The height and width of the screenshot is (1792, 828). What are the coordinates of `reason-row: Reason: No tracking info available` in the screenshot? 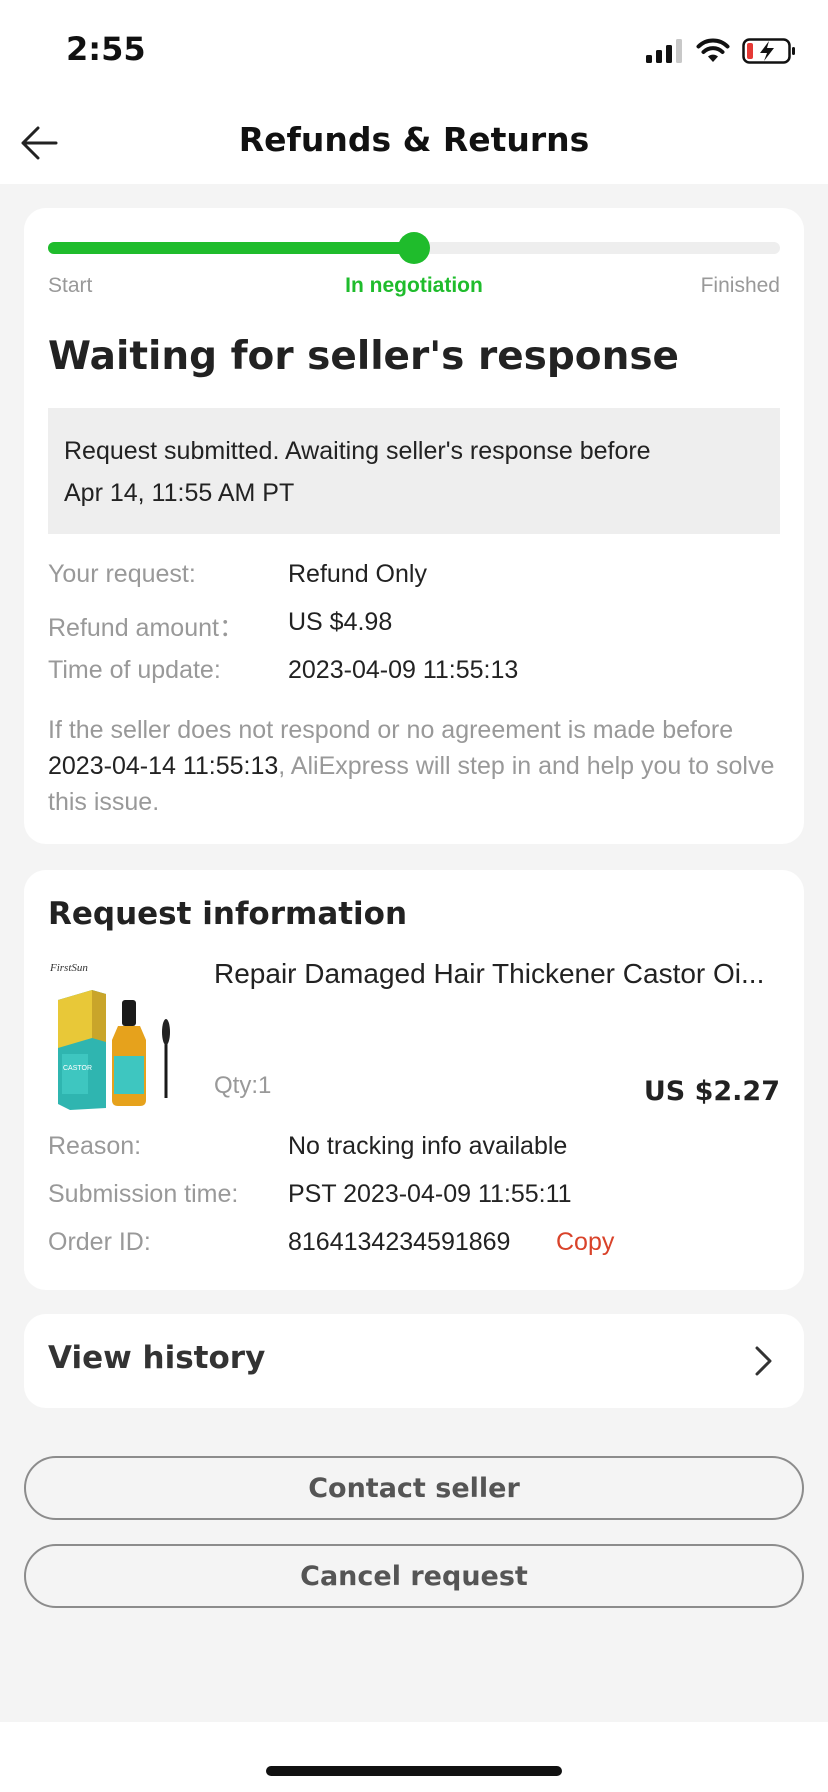 It's located at (414, 1150).